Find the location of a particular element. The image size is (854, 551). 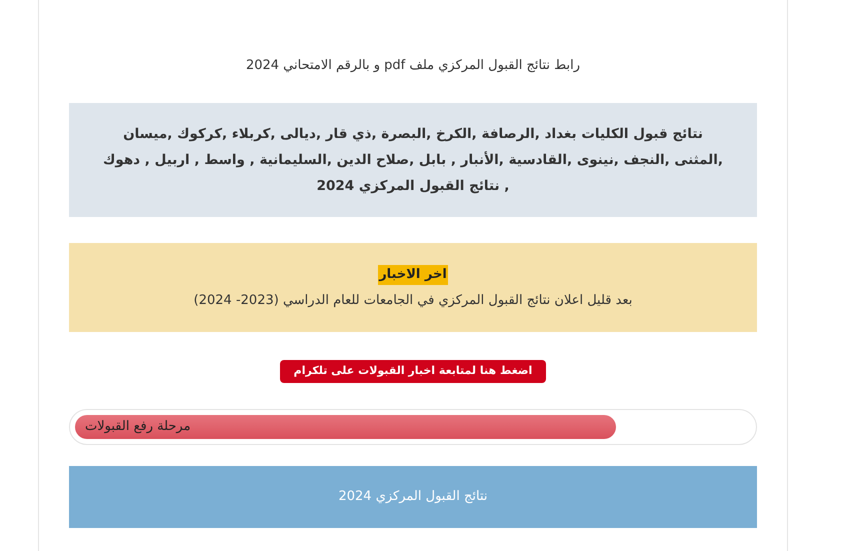

news-heading: اخر الاخبار is located at coordinates (413, 274).